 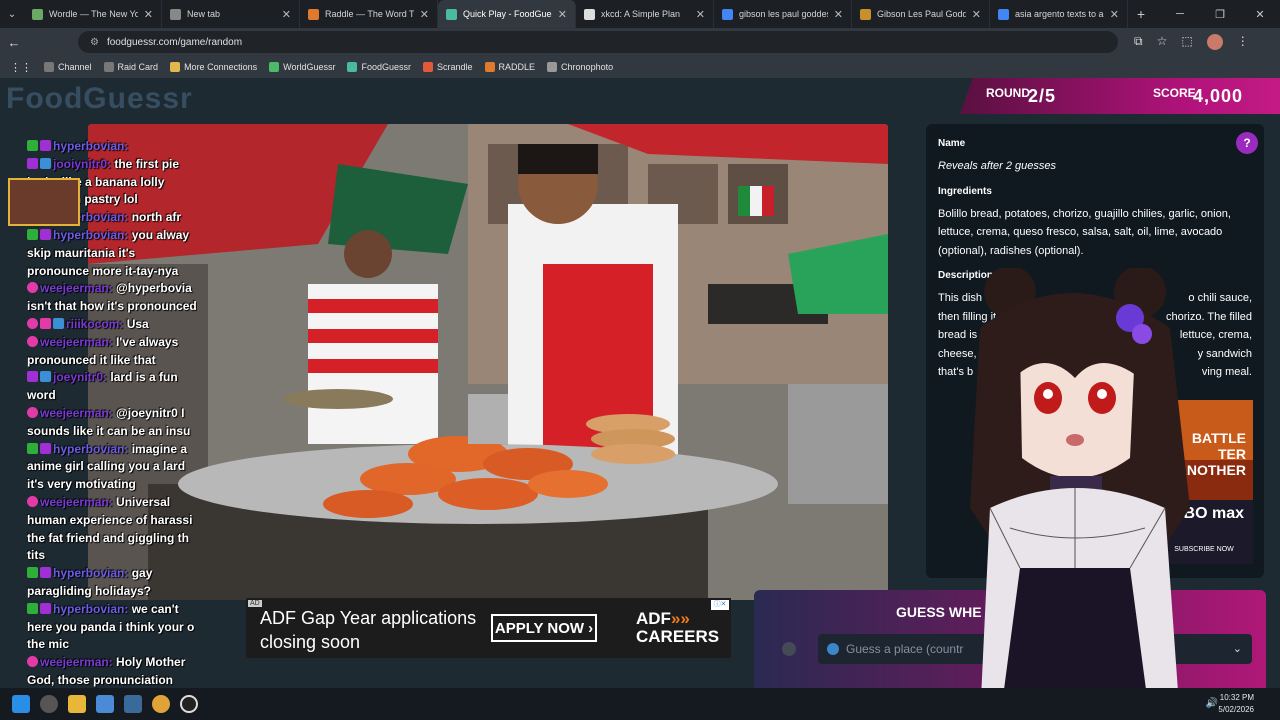 I want to click on apply-now-button: APPLY NOW ›, so click(x=544, y=628).